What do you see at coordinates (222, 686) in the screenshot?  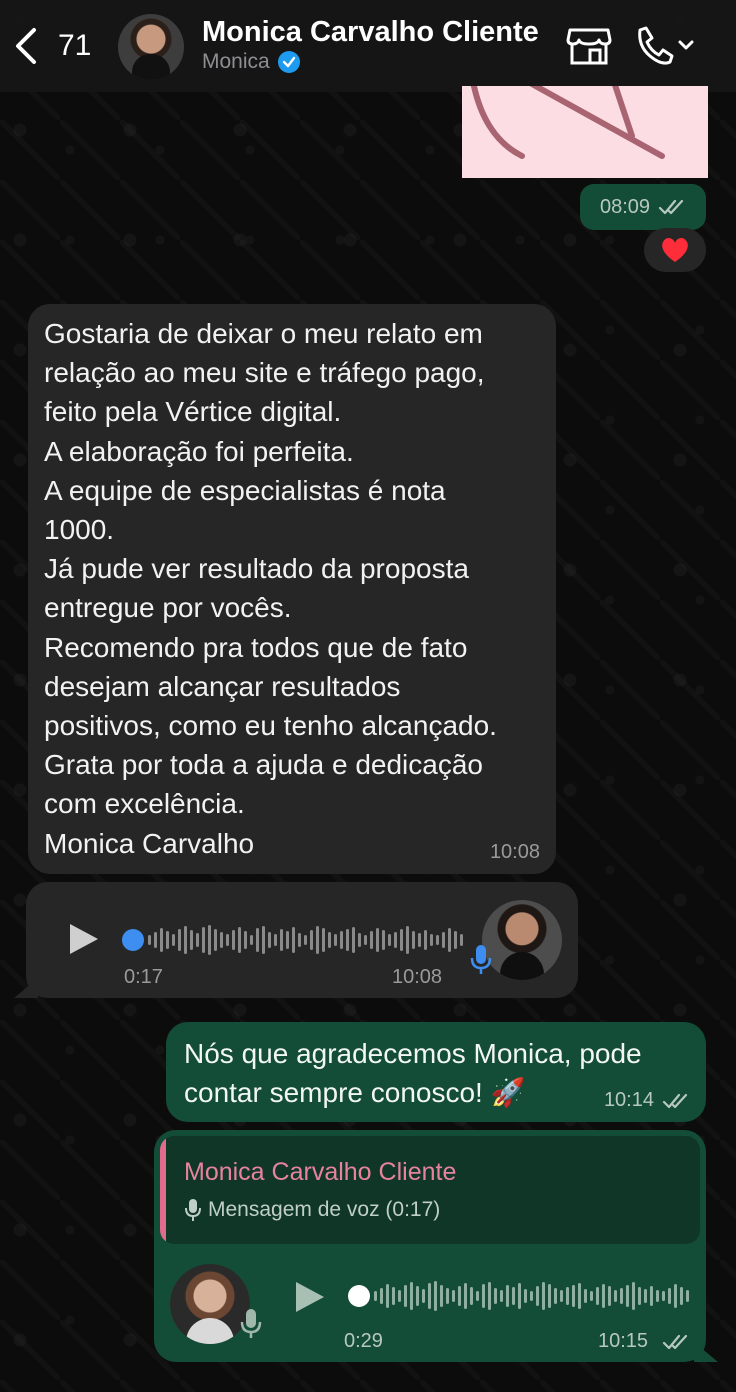 I see `message-line: desejam alcançar resultados` at bounding box center [222, 686].